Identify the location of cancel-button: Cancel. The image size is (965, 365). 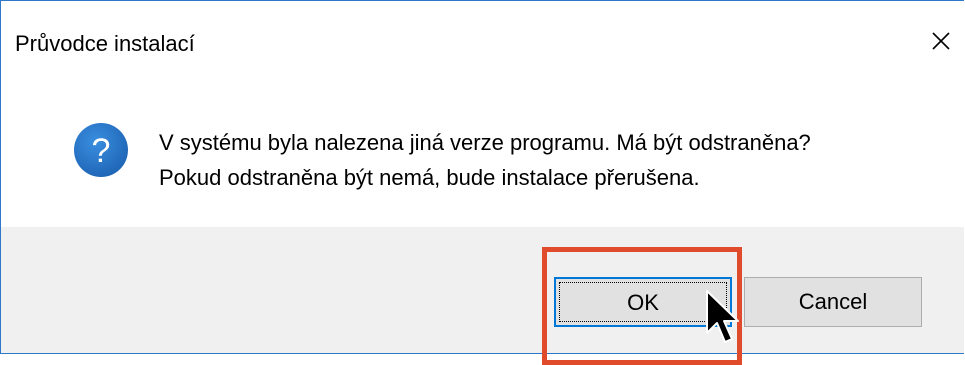
(833, 302).